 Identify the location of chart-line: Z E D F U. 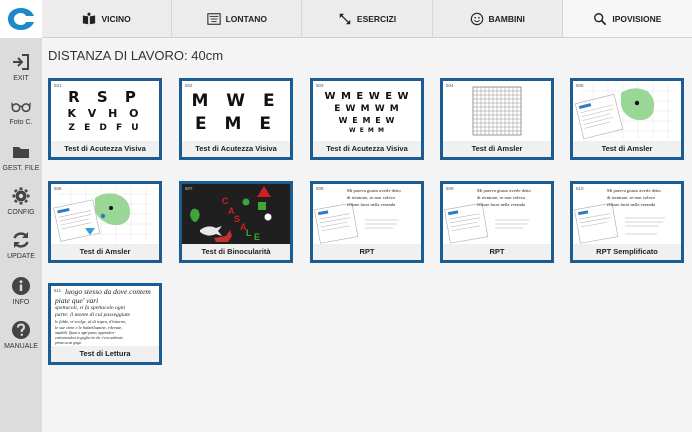
(105, 128).